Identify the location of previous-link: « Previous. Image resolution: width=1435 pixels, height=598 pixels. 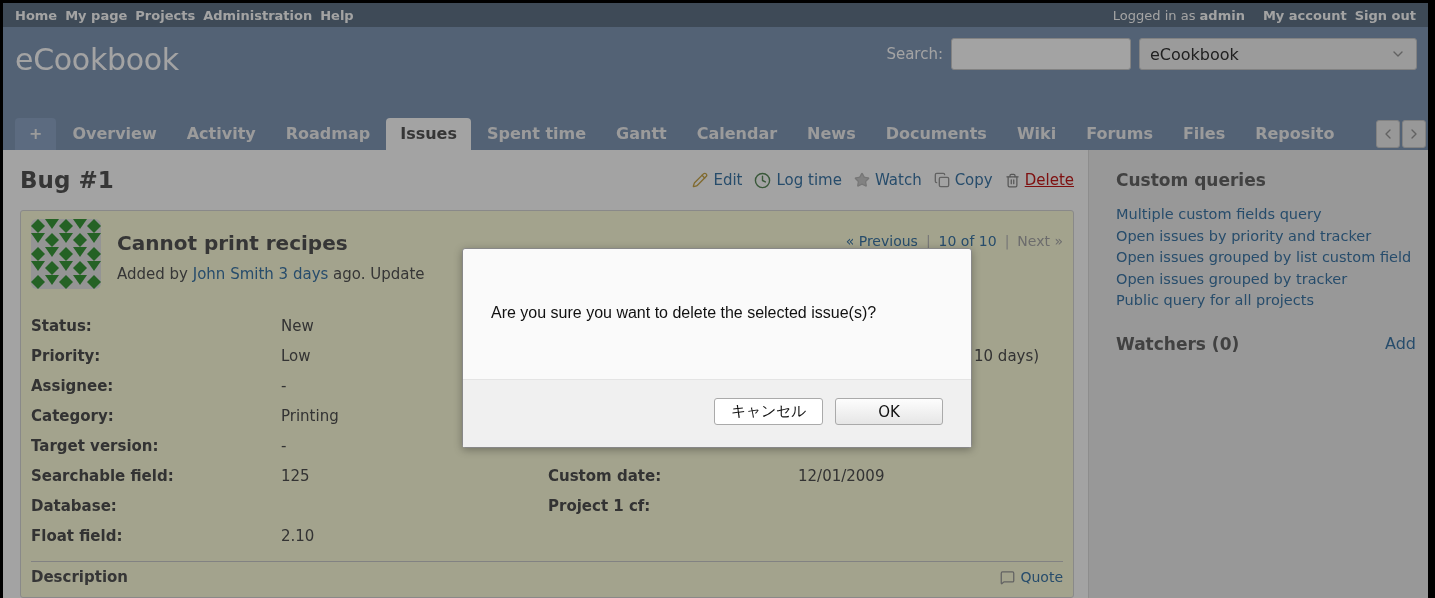
(881, 241).